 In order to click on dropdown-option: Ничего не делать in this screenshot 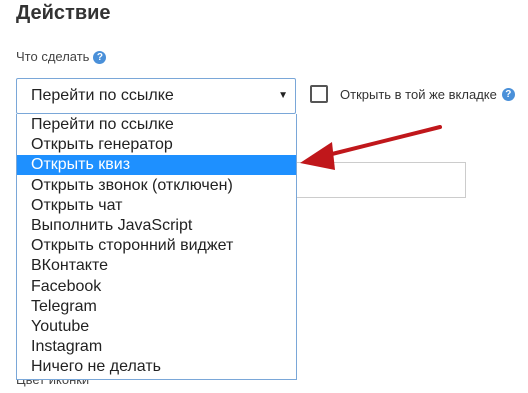, I will do `click(156, 367)`.